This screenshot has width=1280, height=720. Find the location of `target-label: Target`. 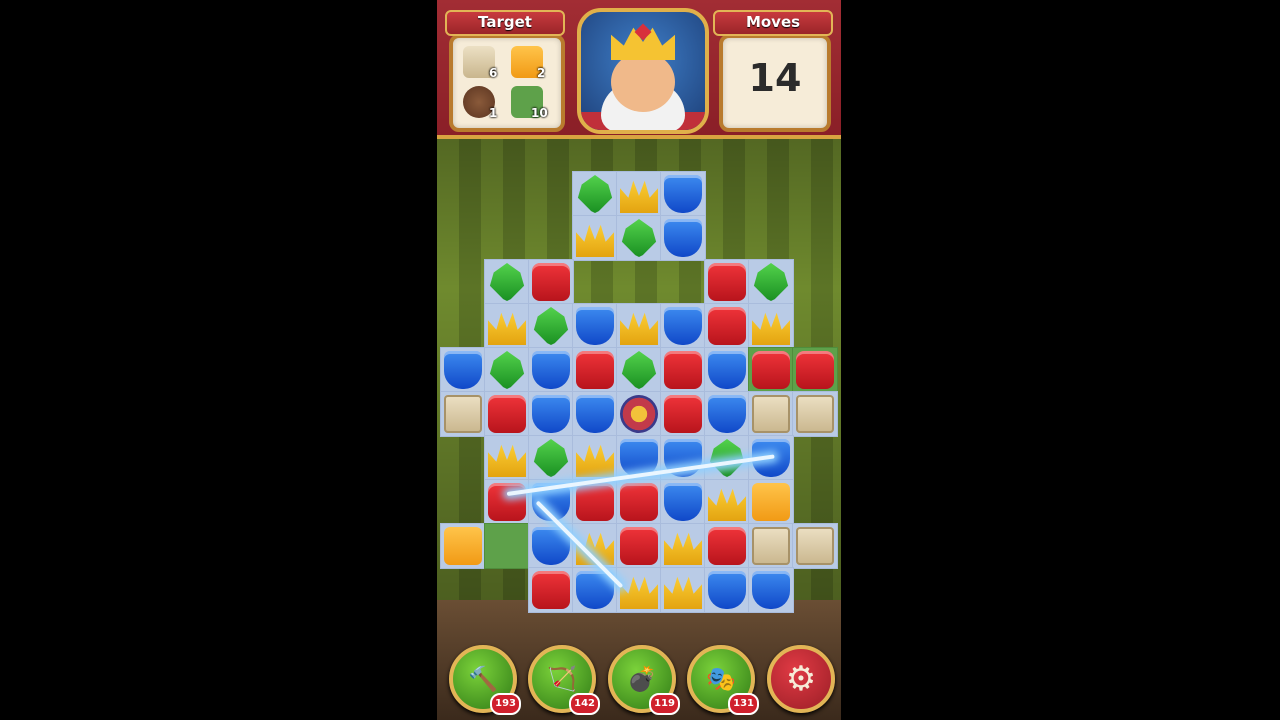

target-label: Target is located at coordinates (505, 23).